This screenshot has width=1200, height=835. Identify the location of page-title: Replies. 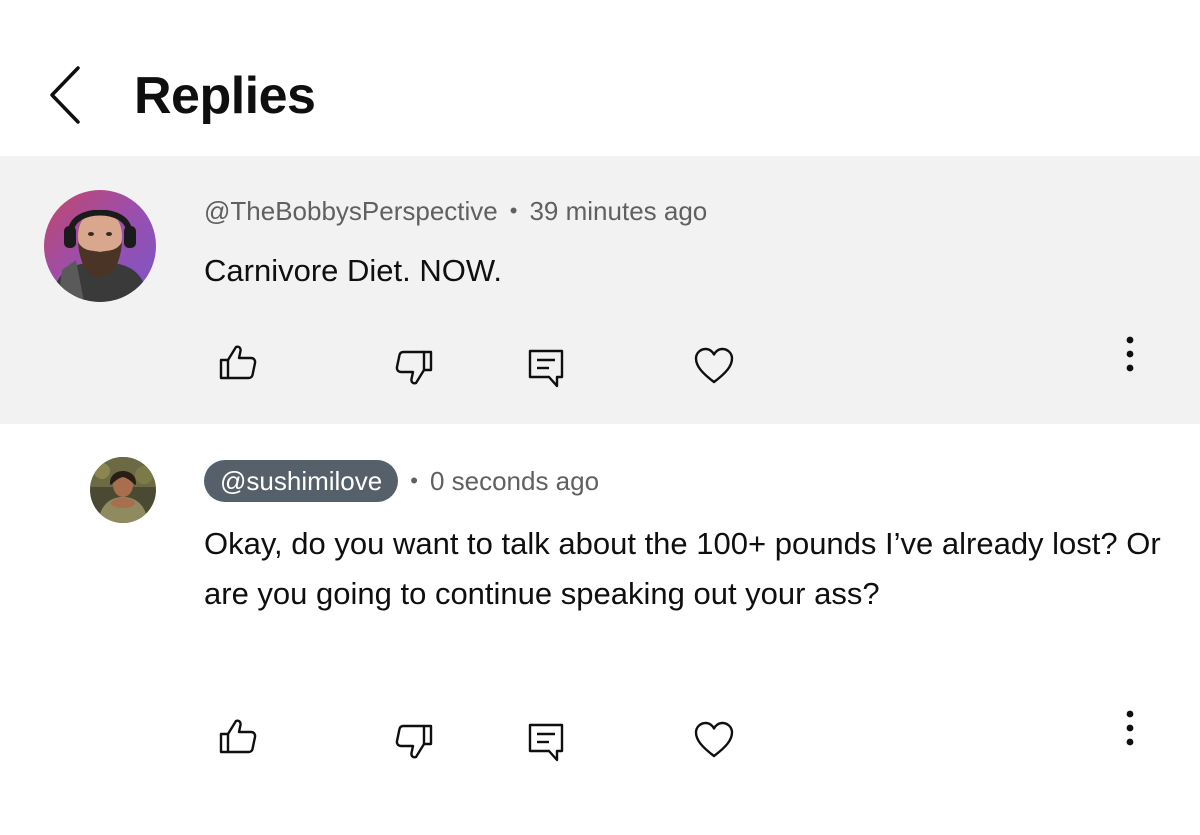
(225, 96).